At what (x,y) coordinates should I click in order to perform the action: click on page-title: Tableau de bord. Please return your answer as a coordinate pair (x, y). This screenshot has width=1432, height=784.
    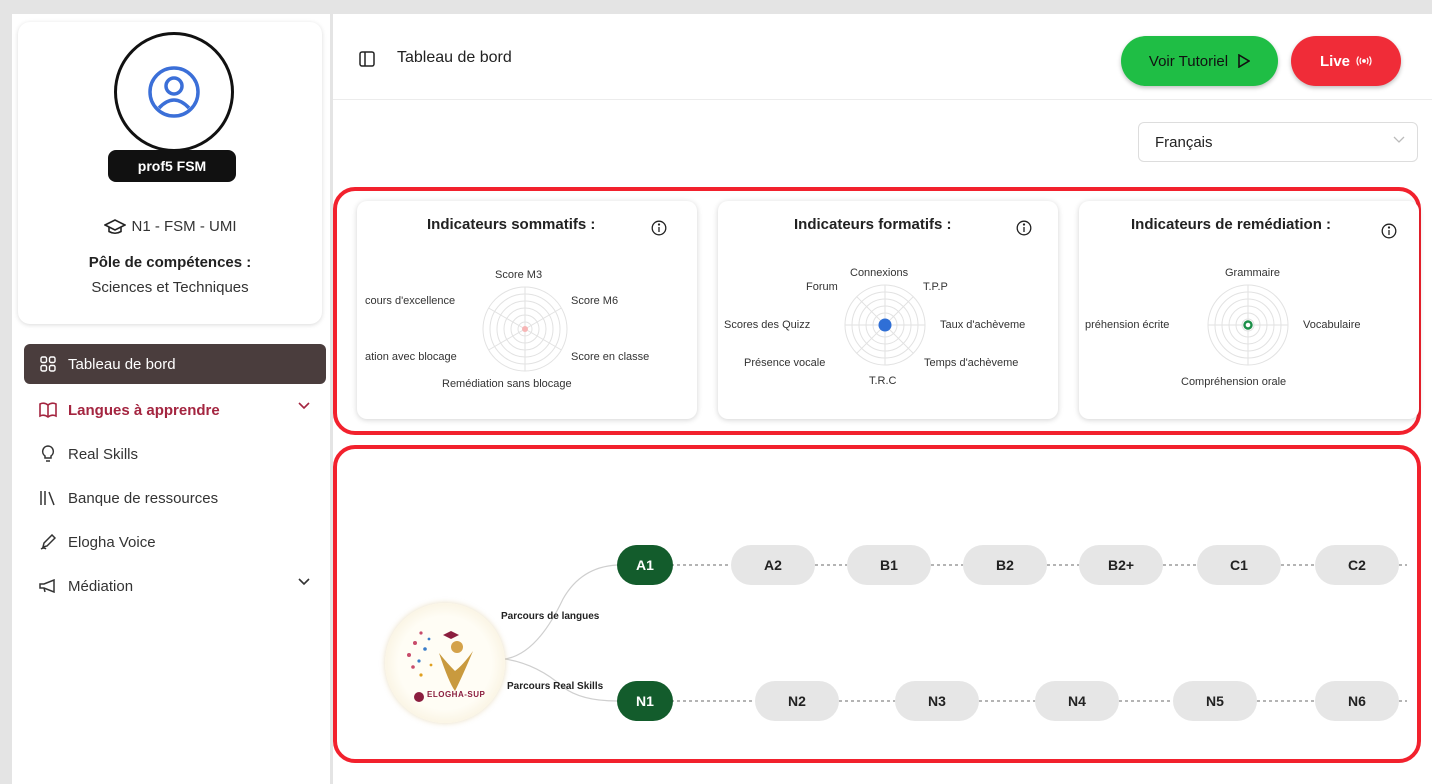
    Looking at the image, I should click on (454, 57).